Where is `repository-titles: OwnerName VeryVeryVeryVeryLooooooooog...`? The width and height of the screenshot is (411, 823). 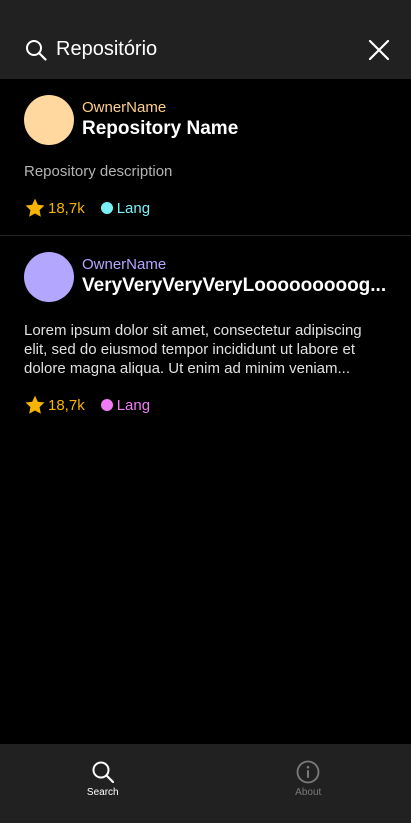 repository-titles: OwnerName VeryVeryVeryVeryLooooooooog... is located at coordinates (235, 277).